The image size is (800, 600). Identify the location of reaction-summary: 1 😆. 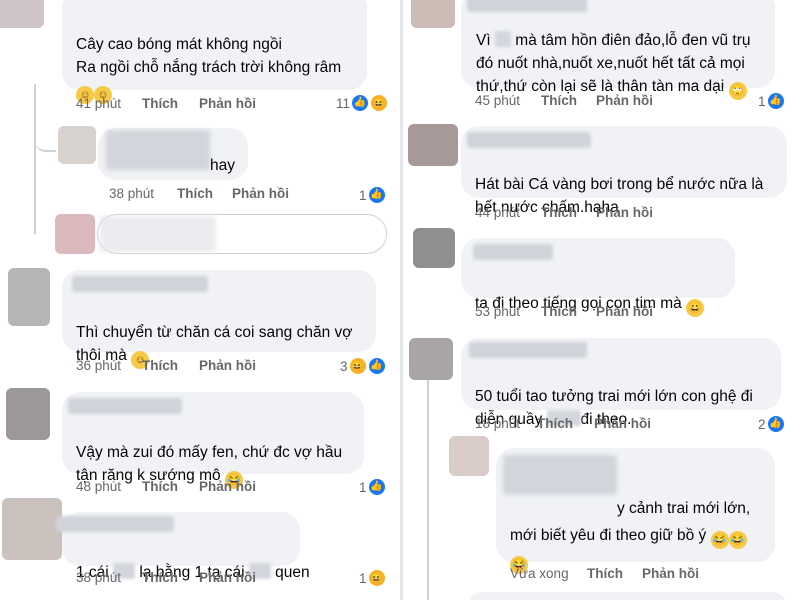
(372, 578).